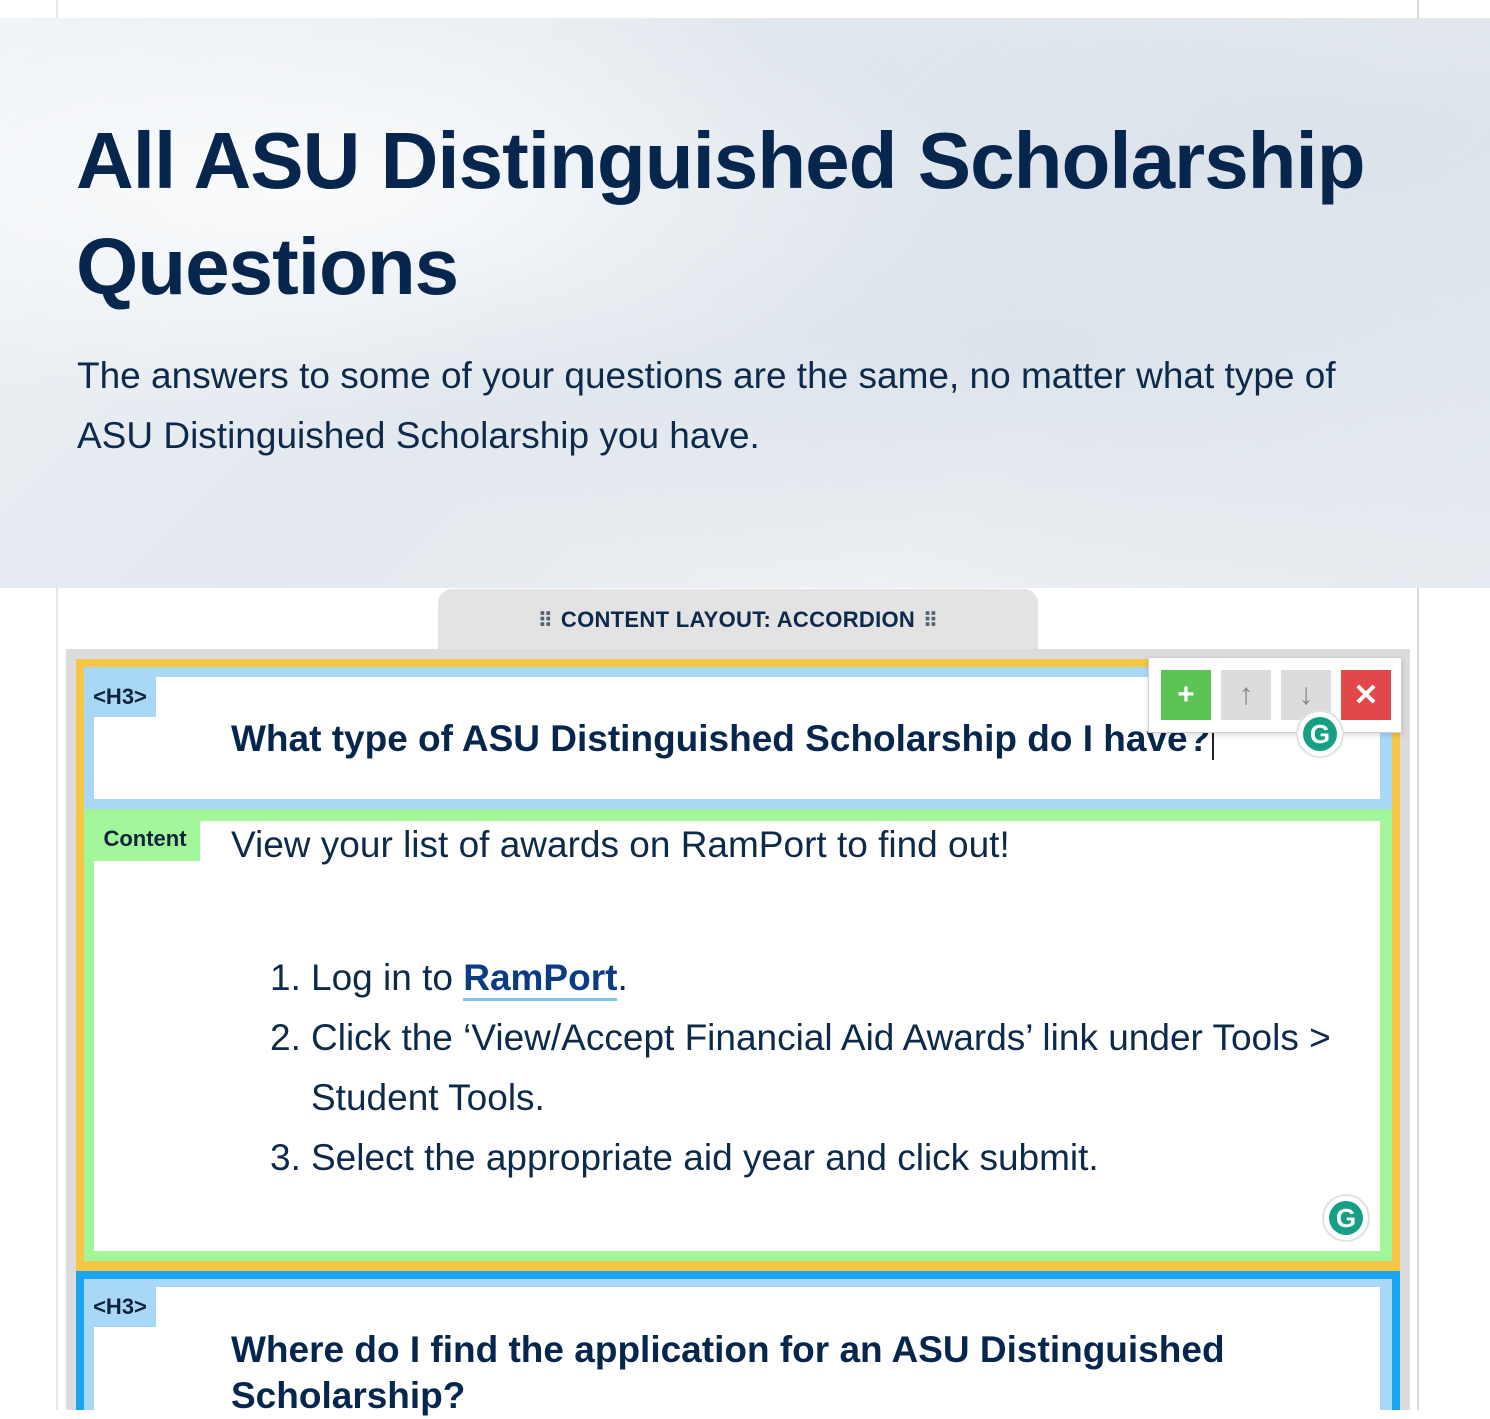 The image size is (1490, 1419). What do you see at coordinates (285, 977) in the screenshot?
I see `list-number: 1.` at bounding box center [285, 977].